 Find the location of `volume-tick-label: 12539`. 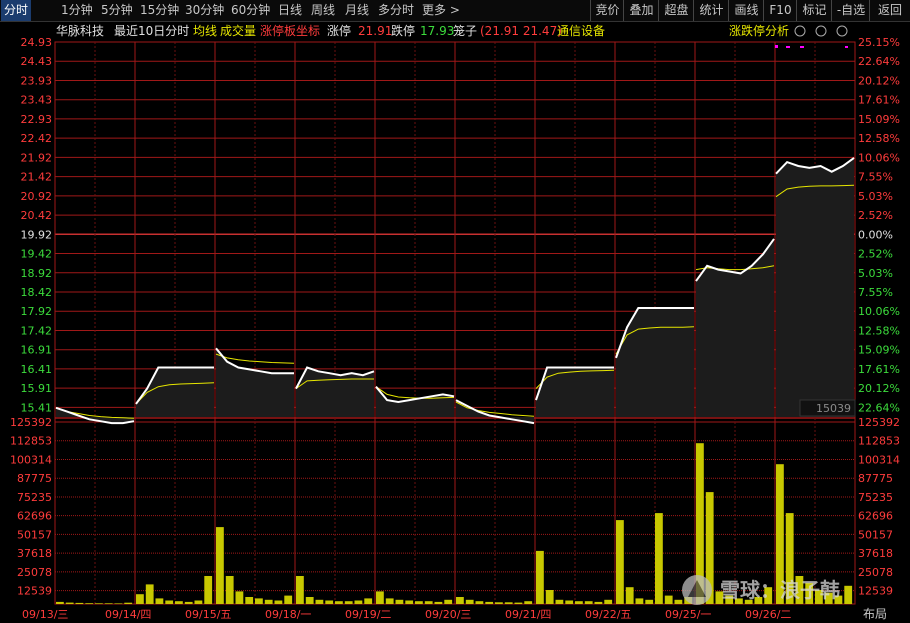

volume-tick-label: 12539 is located at coordinates (875, 591).